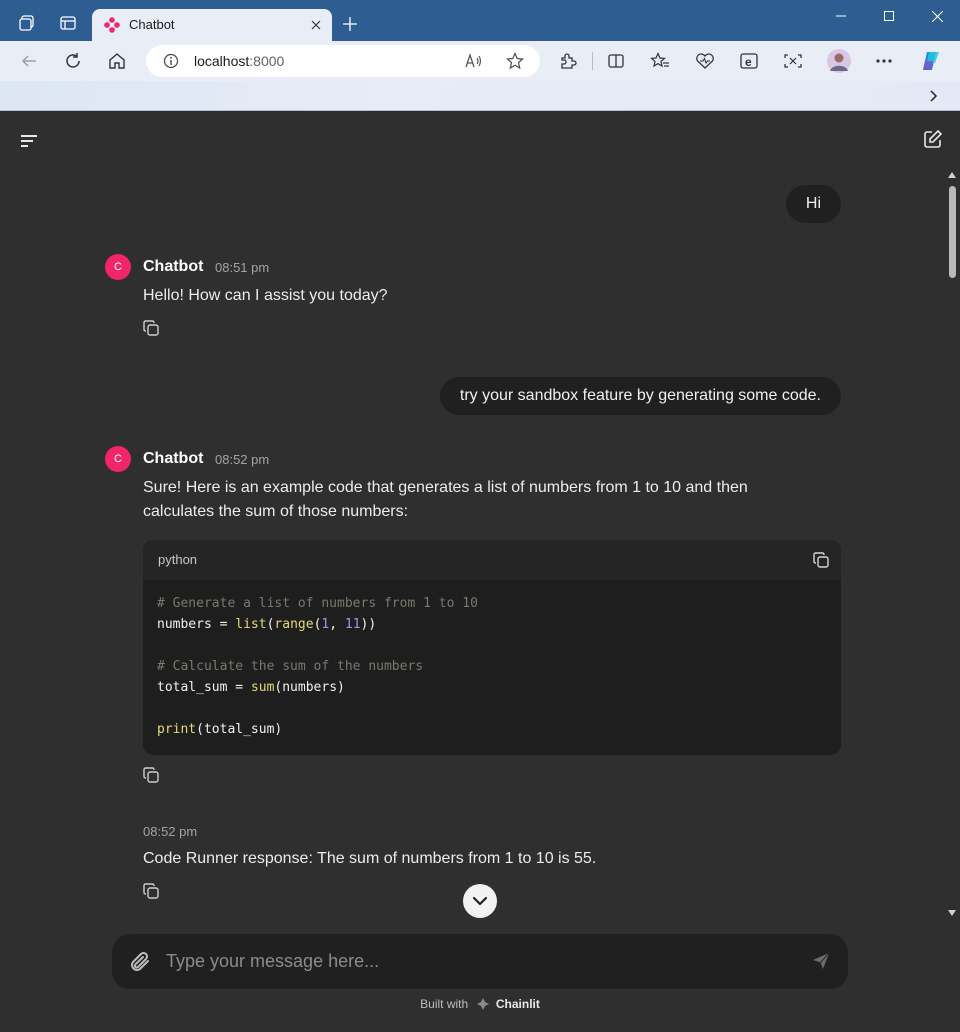 Image resolution: width=960 pixels, height=1032 pixels. Describe the element at coordinates (616, 61) in the screenshot. I see `split-screen-icon` at that location.